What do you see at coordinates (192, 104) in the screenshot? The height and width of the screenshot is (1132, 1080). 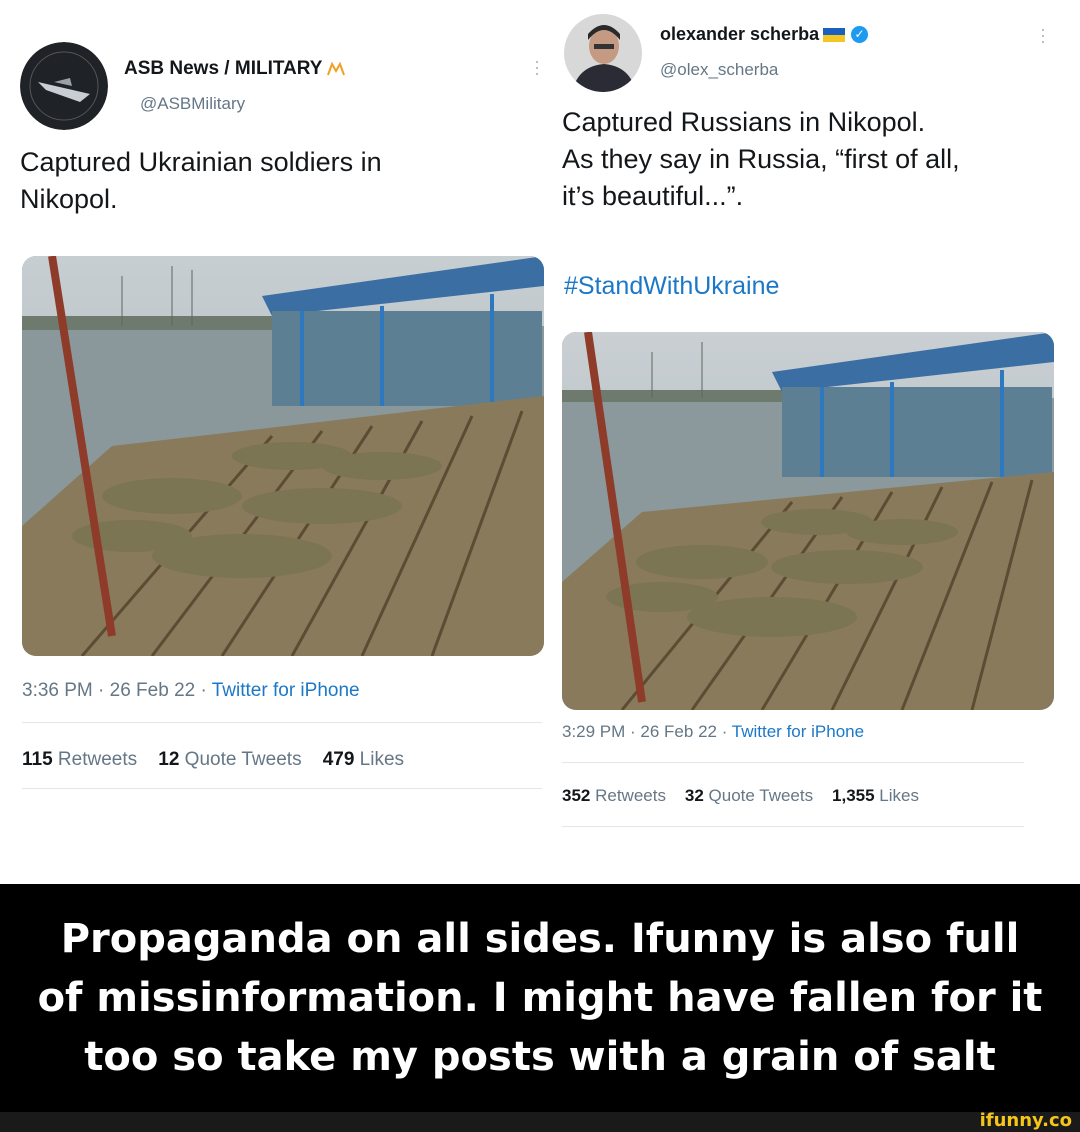 I see `asb-handle: @ASBMilitary` at bounding box center [192, 104].